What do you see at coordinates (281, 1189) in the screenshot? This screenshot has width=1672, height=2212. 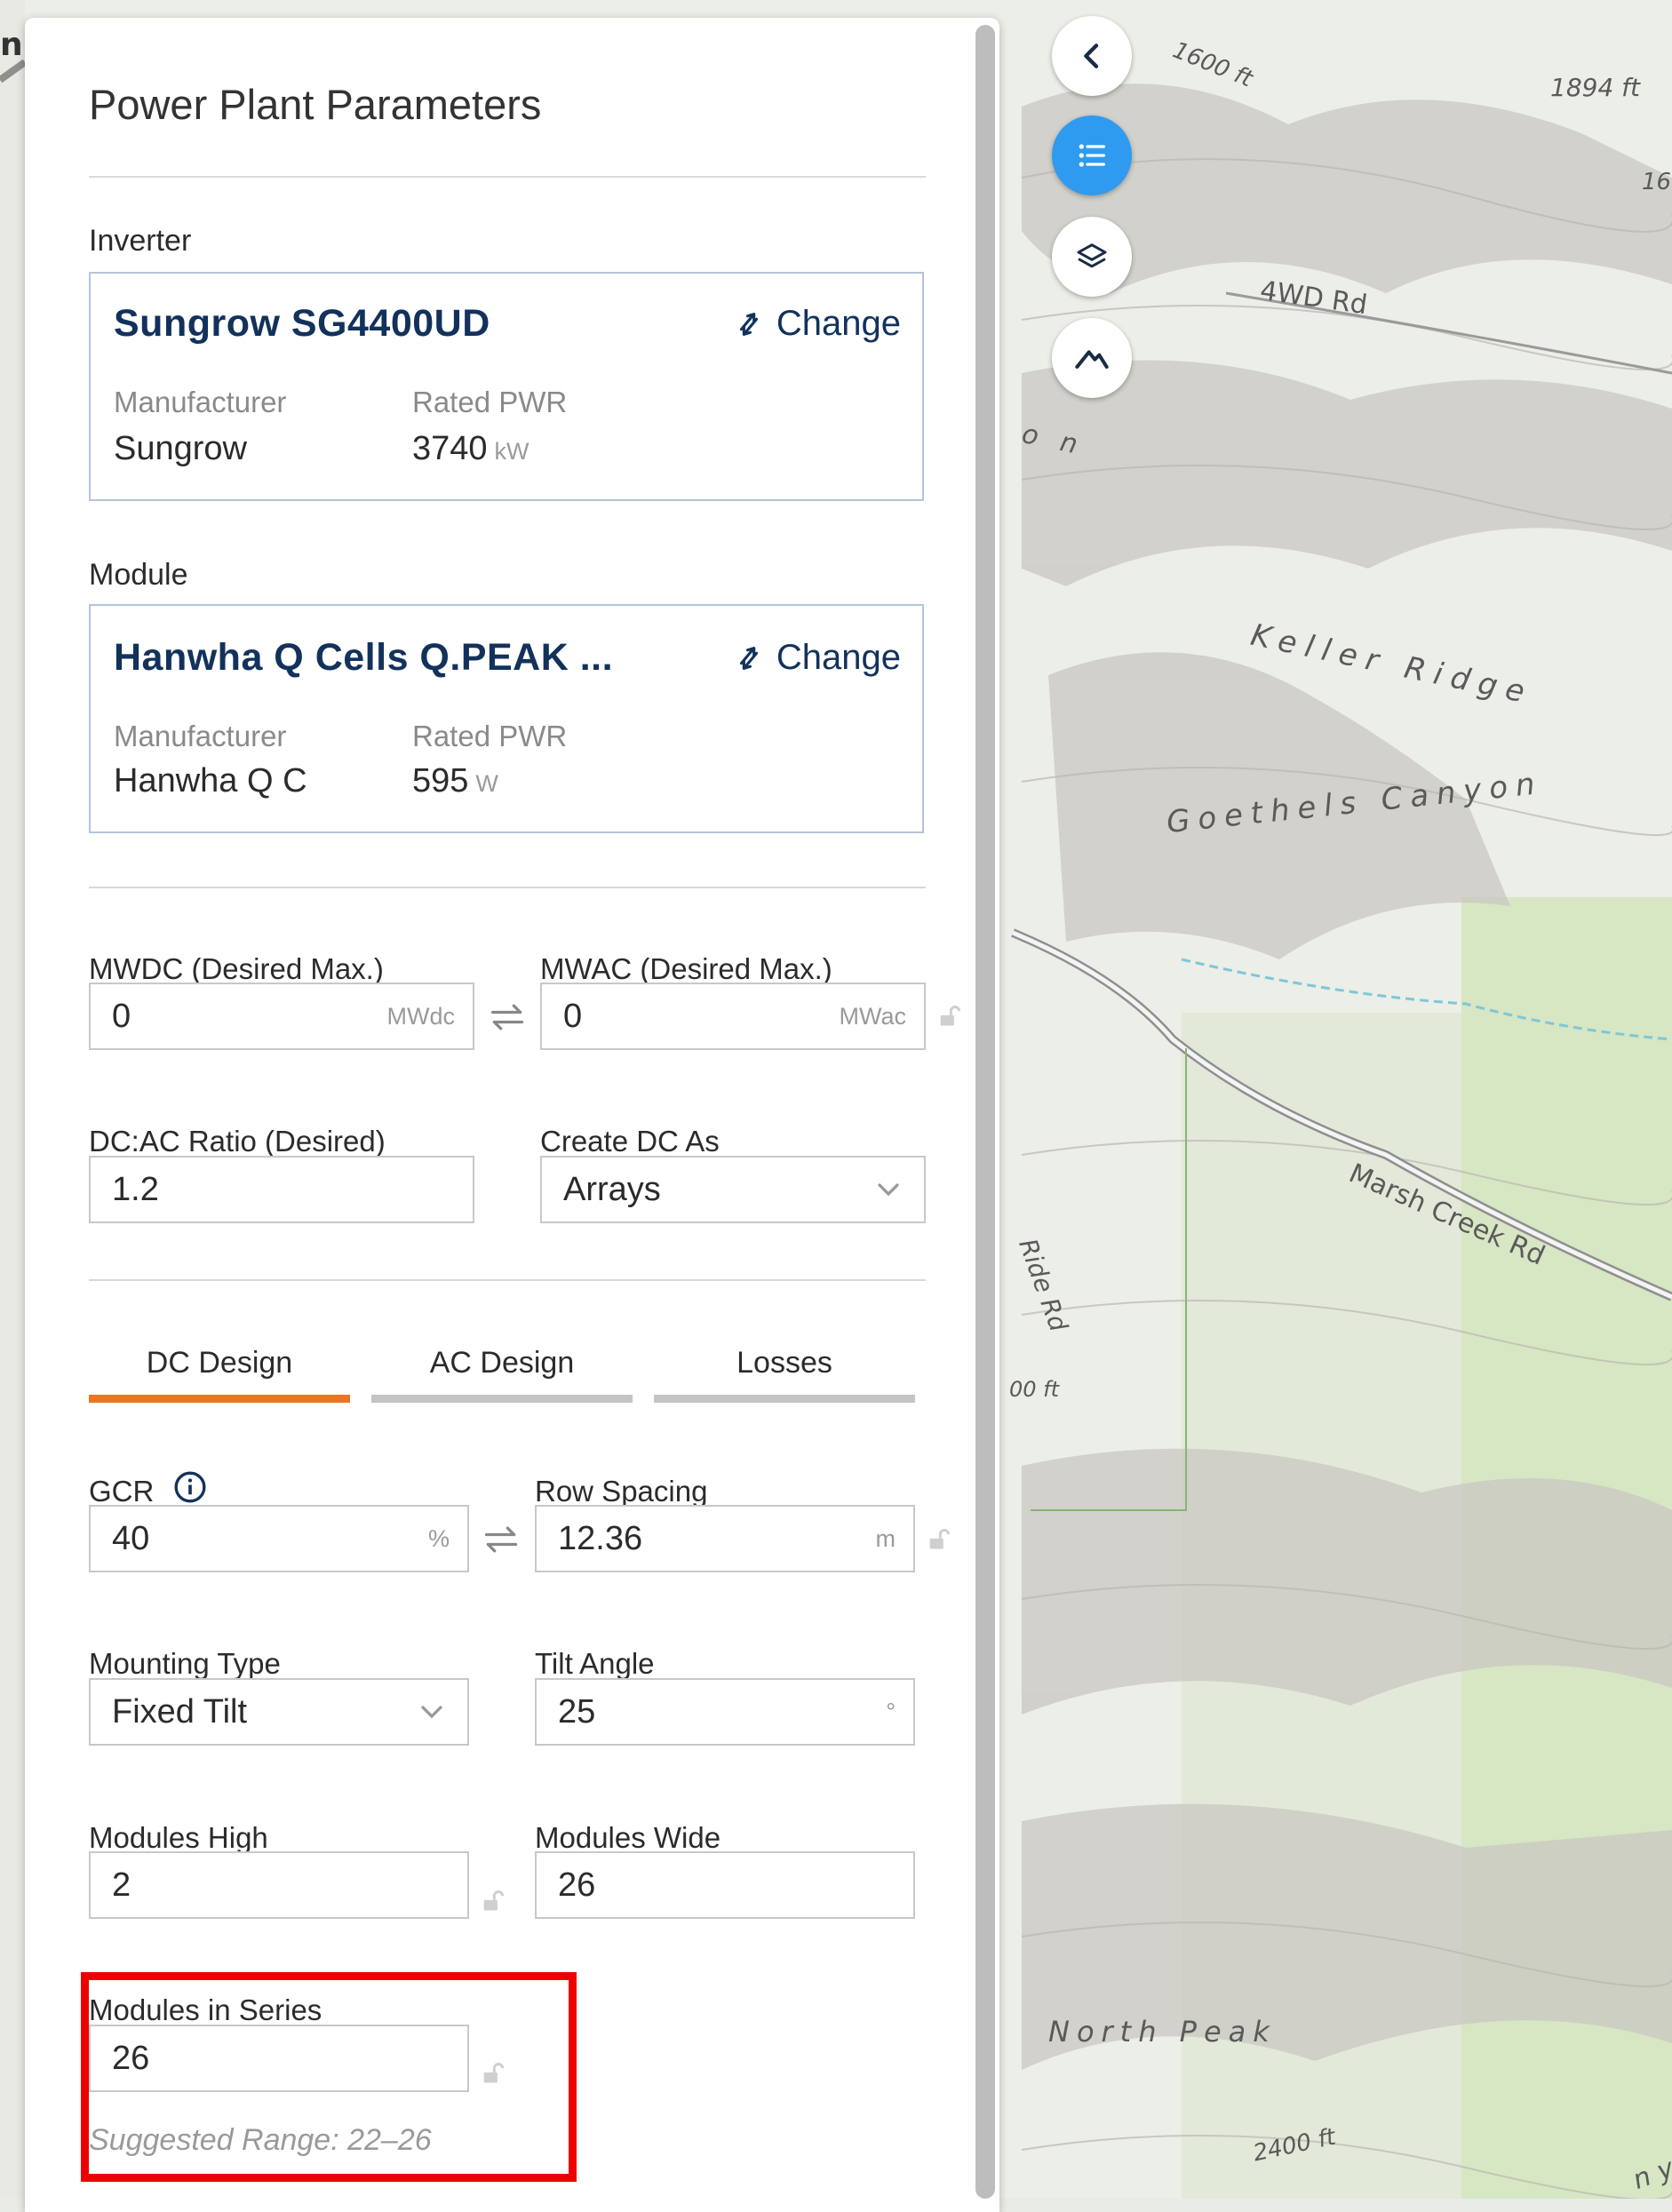 I see `dcac-ratio-input: 1.2` at bounding box center [281, 1189].